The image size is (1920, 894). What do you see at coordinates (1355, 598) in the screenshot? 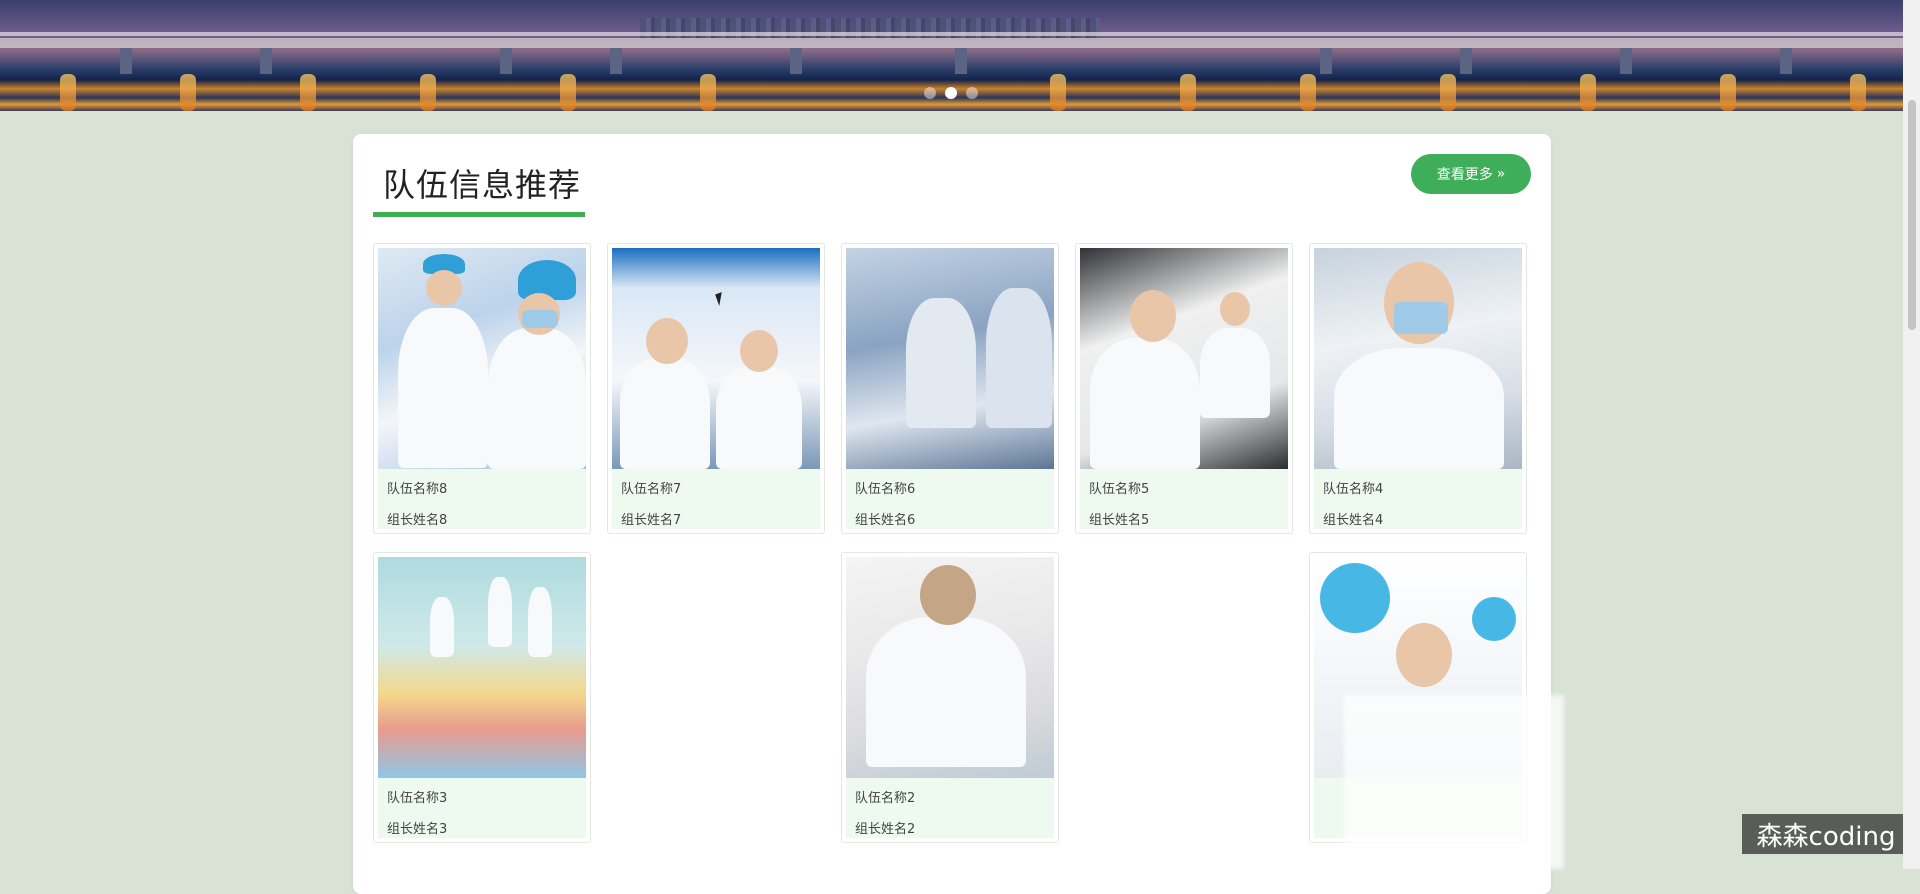
I see `molecule-bubble` at bounding box center [1355, 598].